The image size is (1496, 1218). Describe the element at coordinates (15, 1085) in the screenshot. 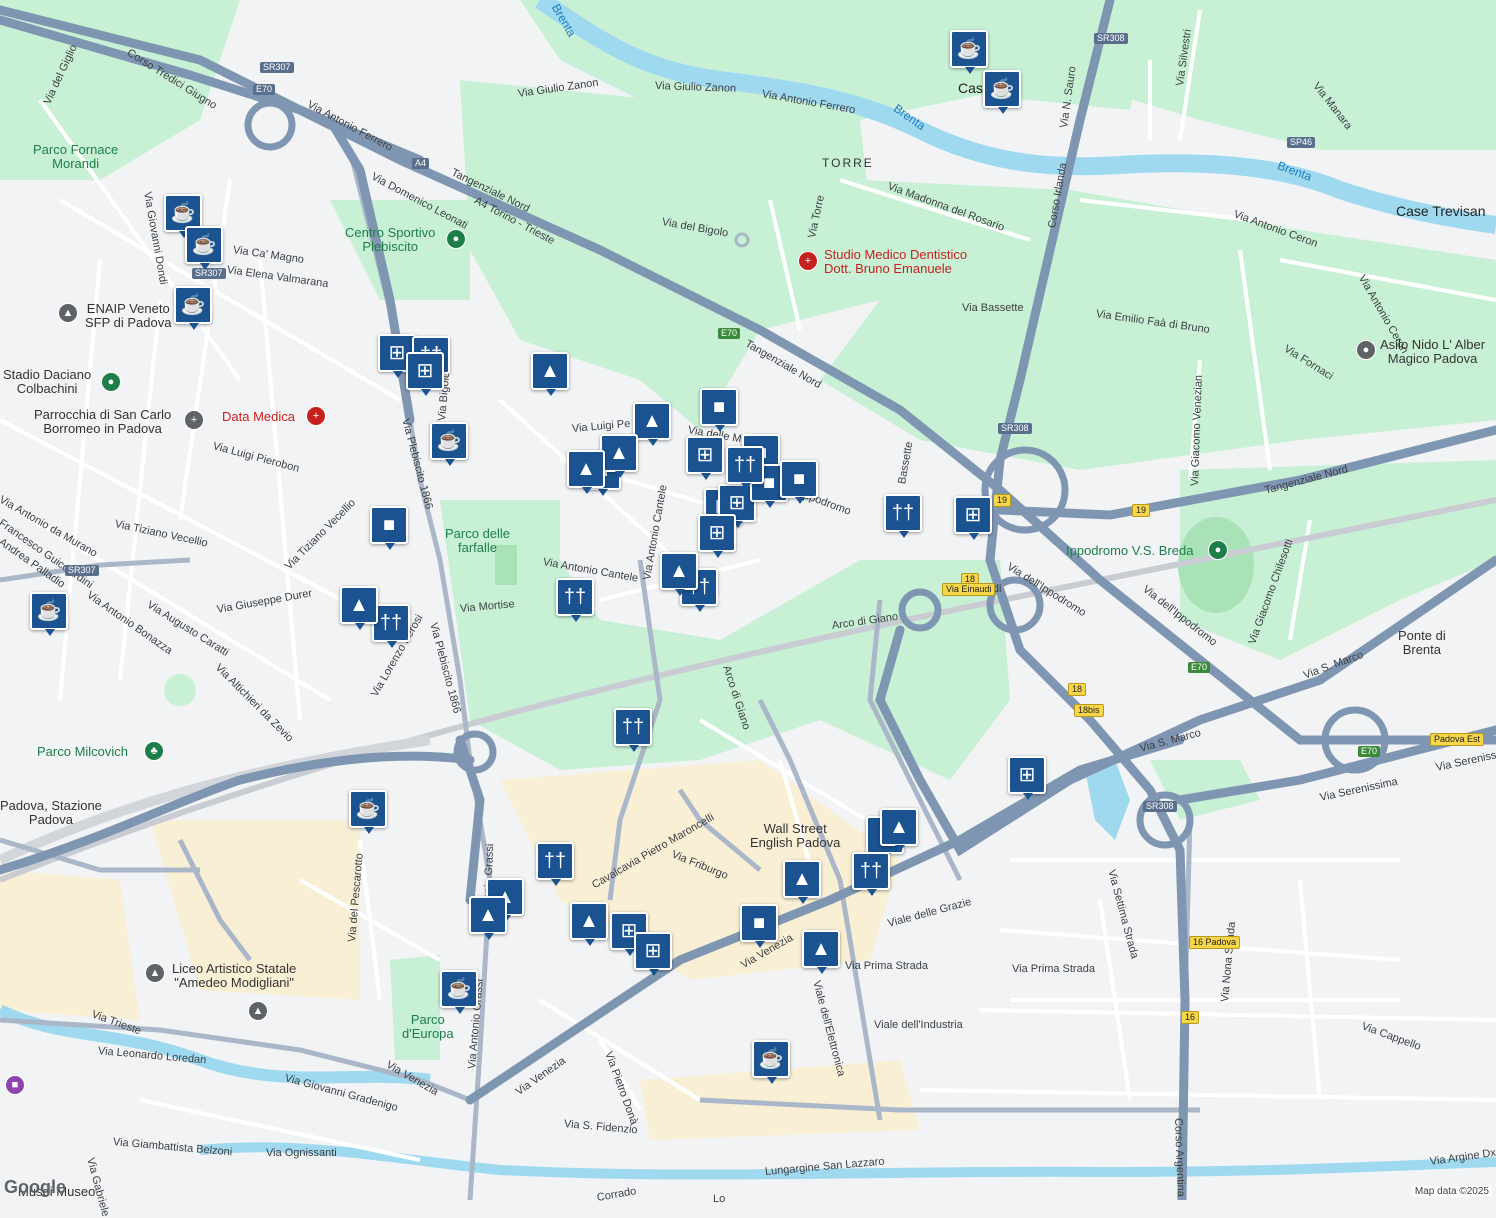

I see `museum-icon: ■` at that location.